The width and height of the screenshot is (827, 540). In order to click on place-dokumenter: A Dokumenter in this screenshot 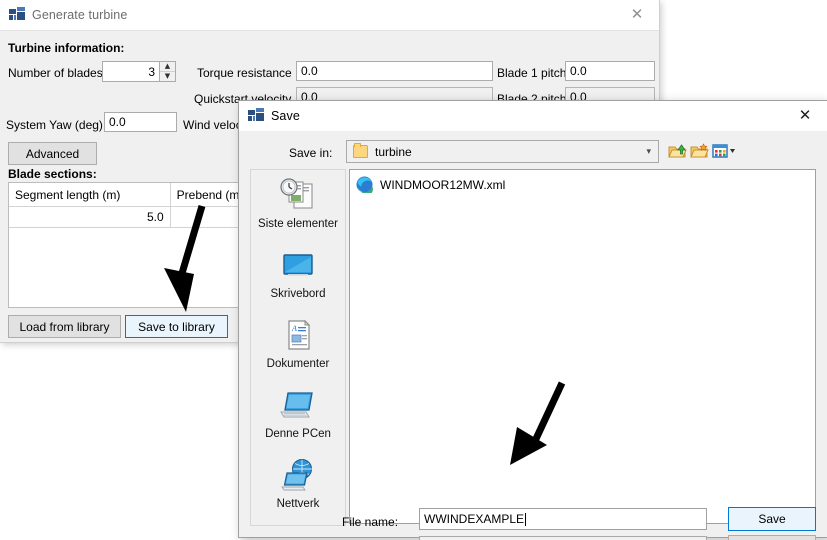, I will do `click(298, 344)`.